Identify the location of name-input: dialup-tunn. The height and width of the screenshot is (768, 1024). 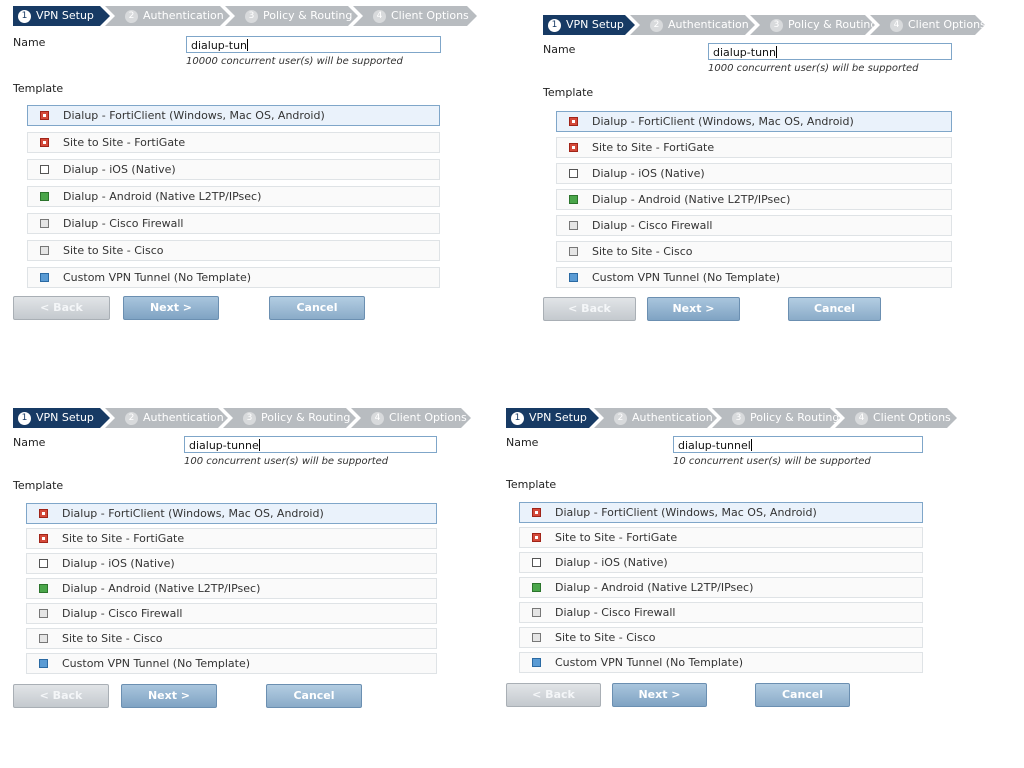
(830, 51).